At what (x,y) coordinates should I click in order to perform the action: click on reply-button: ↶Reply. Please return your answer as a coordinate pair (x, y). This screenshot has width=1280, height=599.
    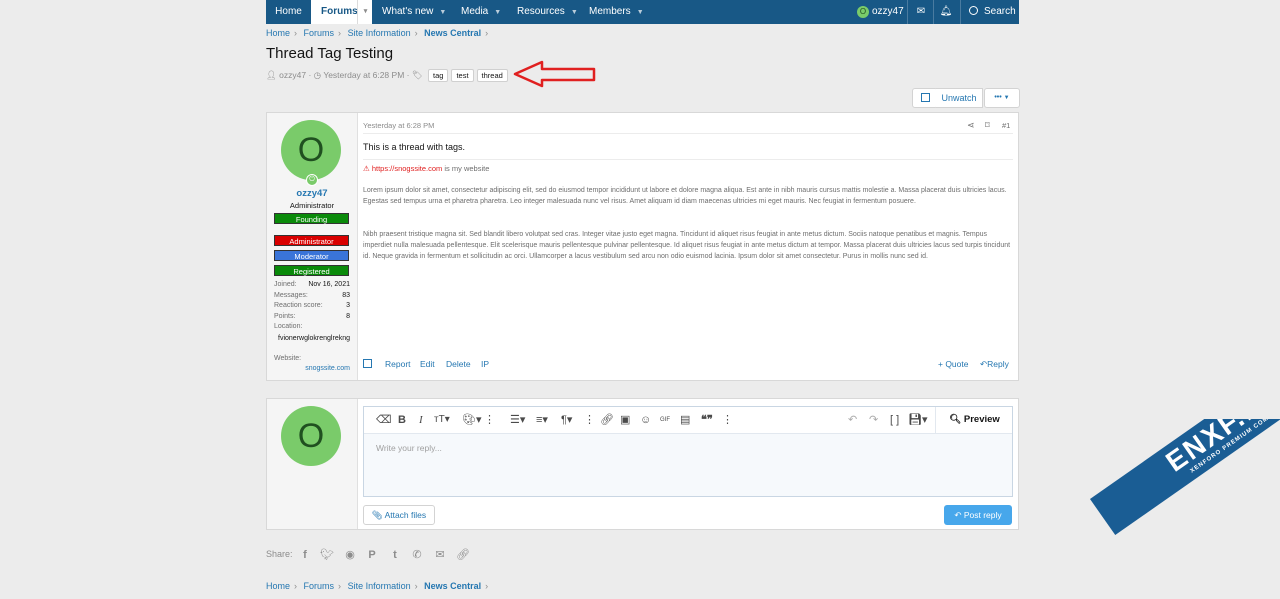
    Looking at the image, I should click on (994, 364).